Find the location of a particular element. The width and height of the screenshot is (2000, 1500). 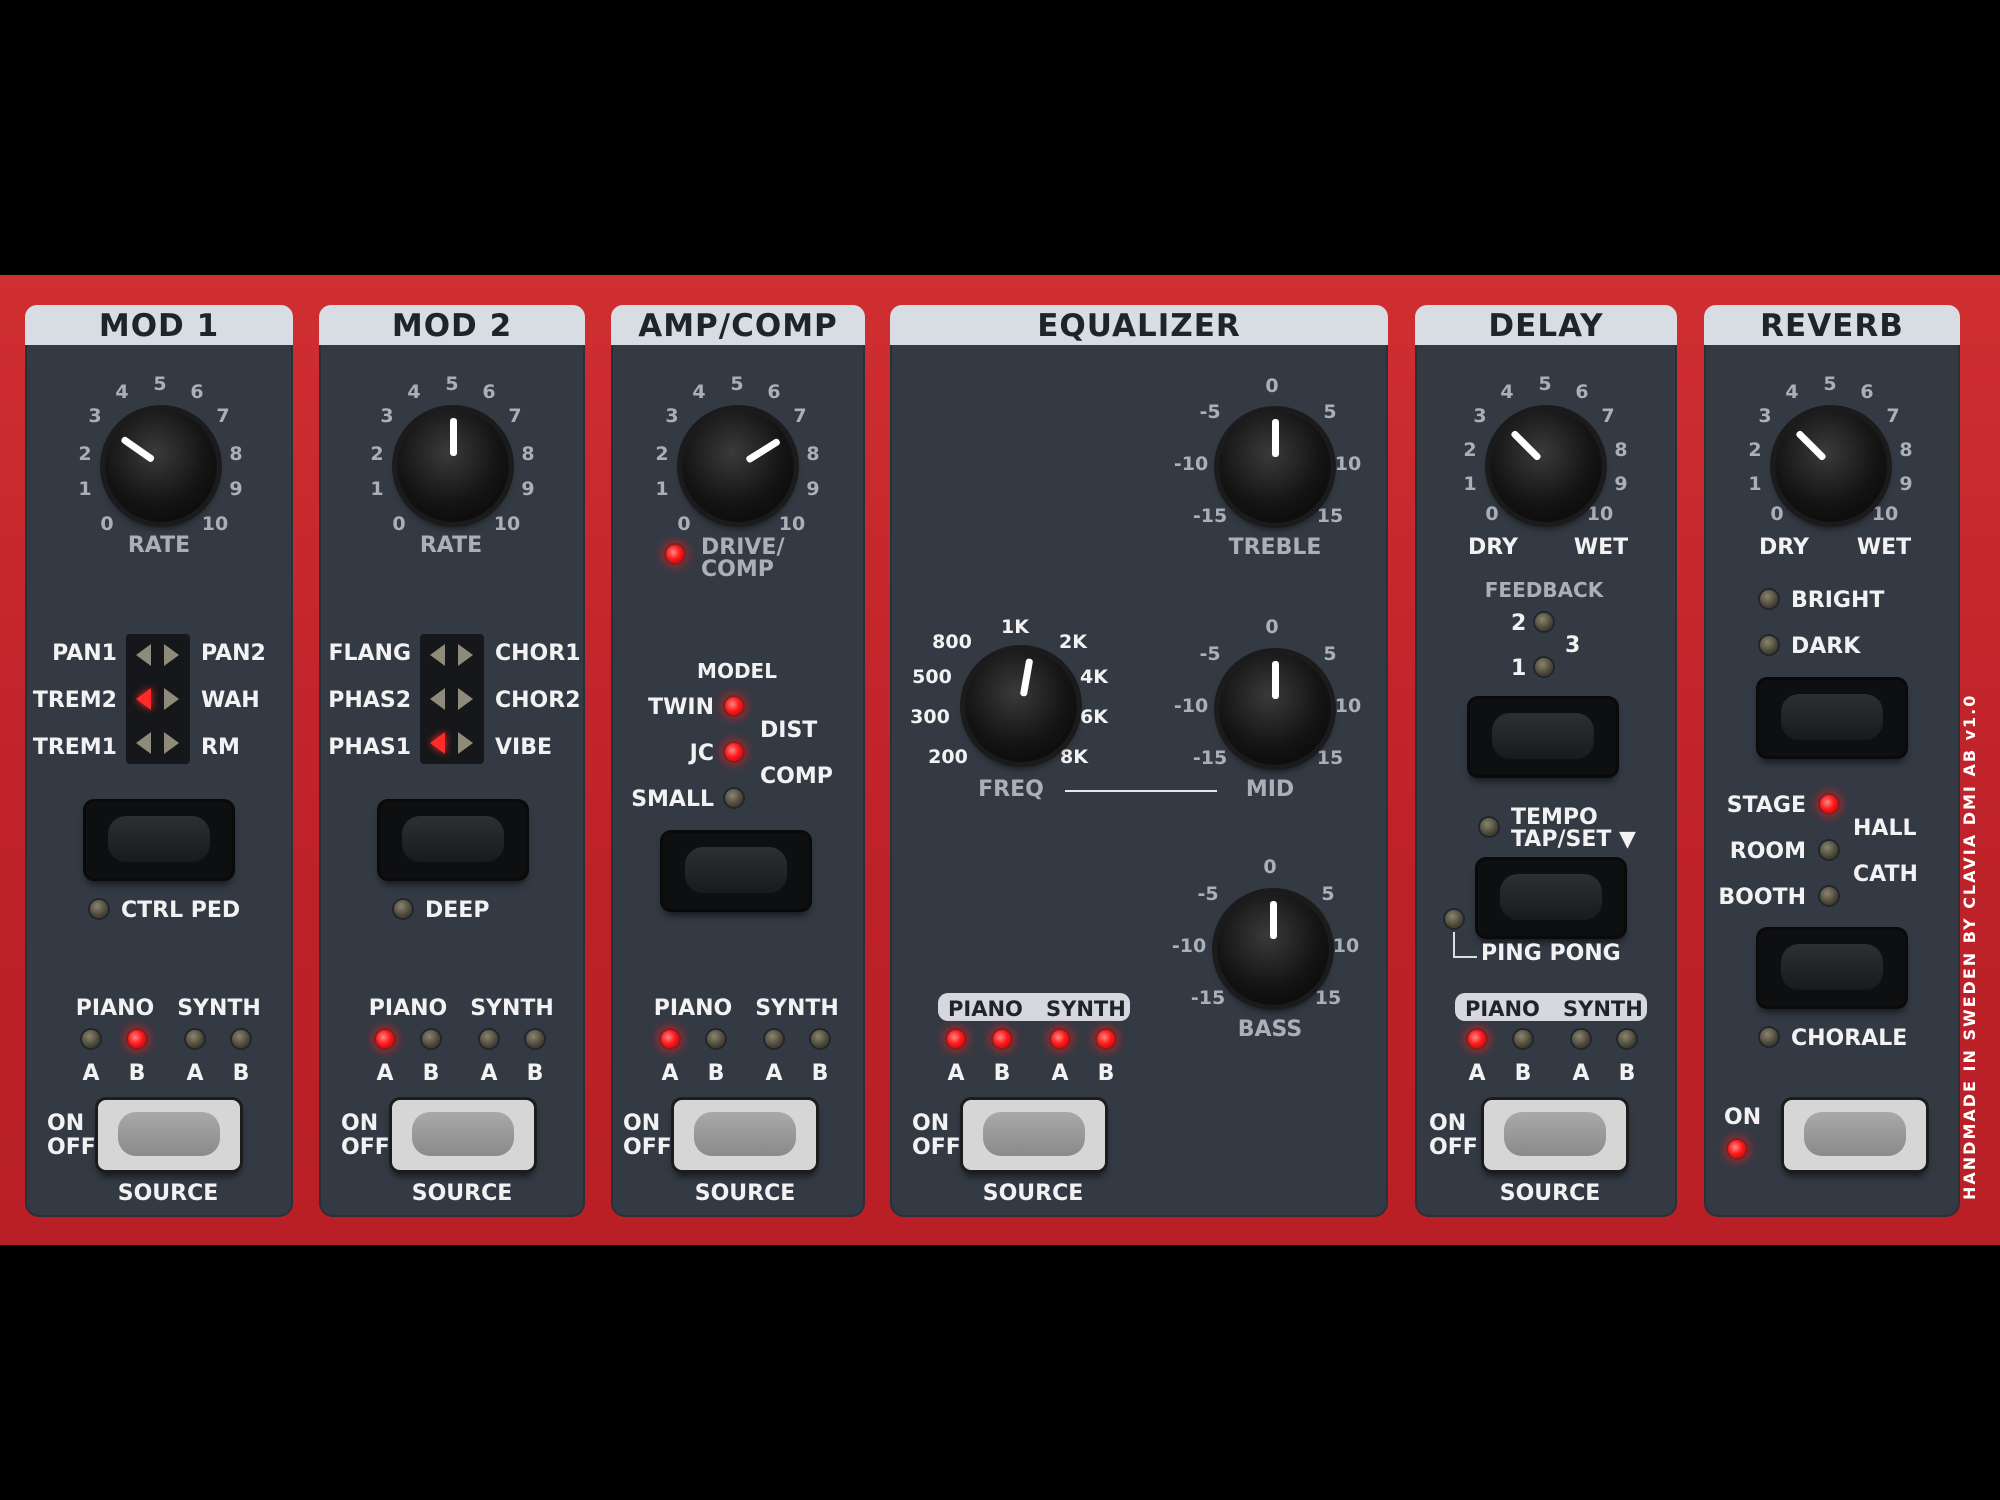

freq-2k: 2K is located at coordinates (1073, 642).